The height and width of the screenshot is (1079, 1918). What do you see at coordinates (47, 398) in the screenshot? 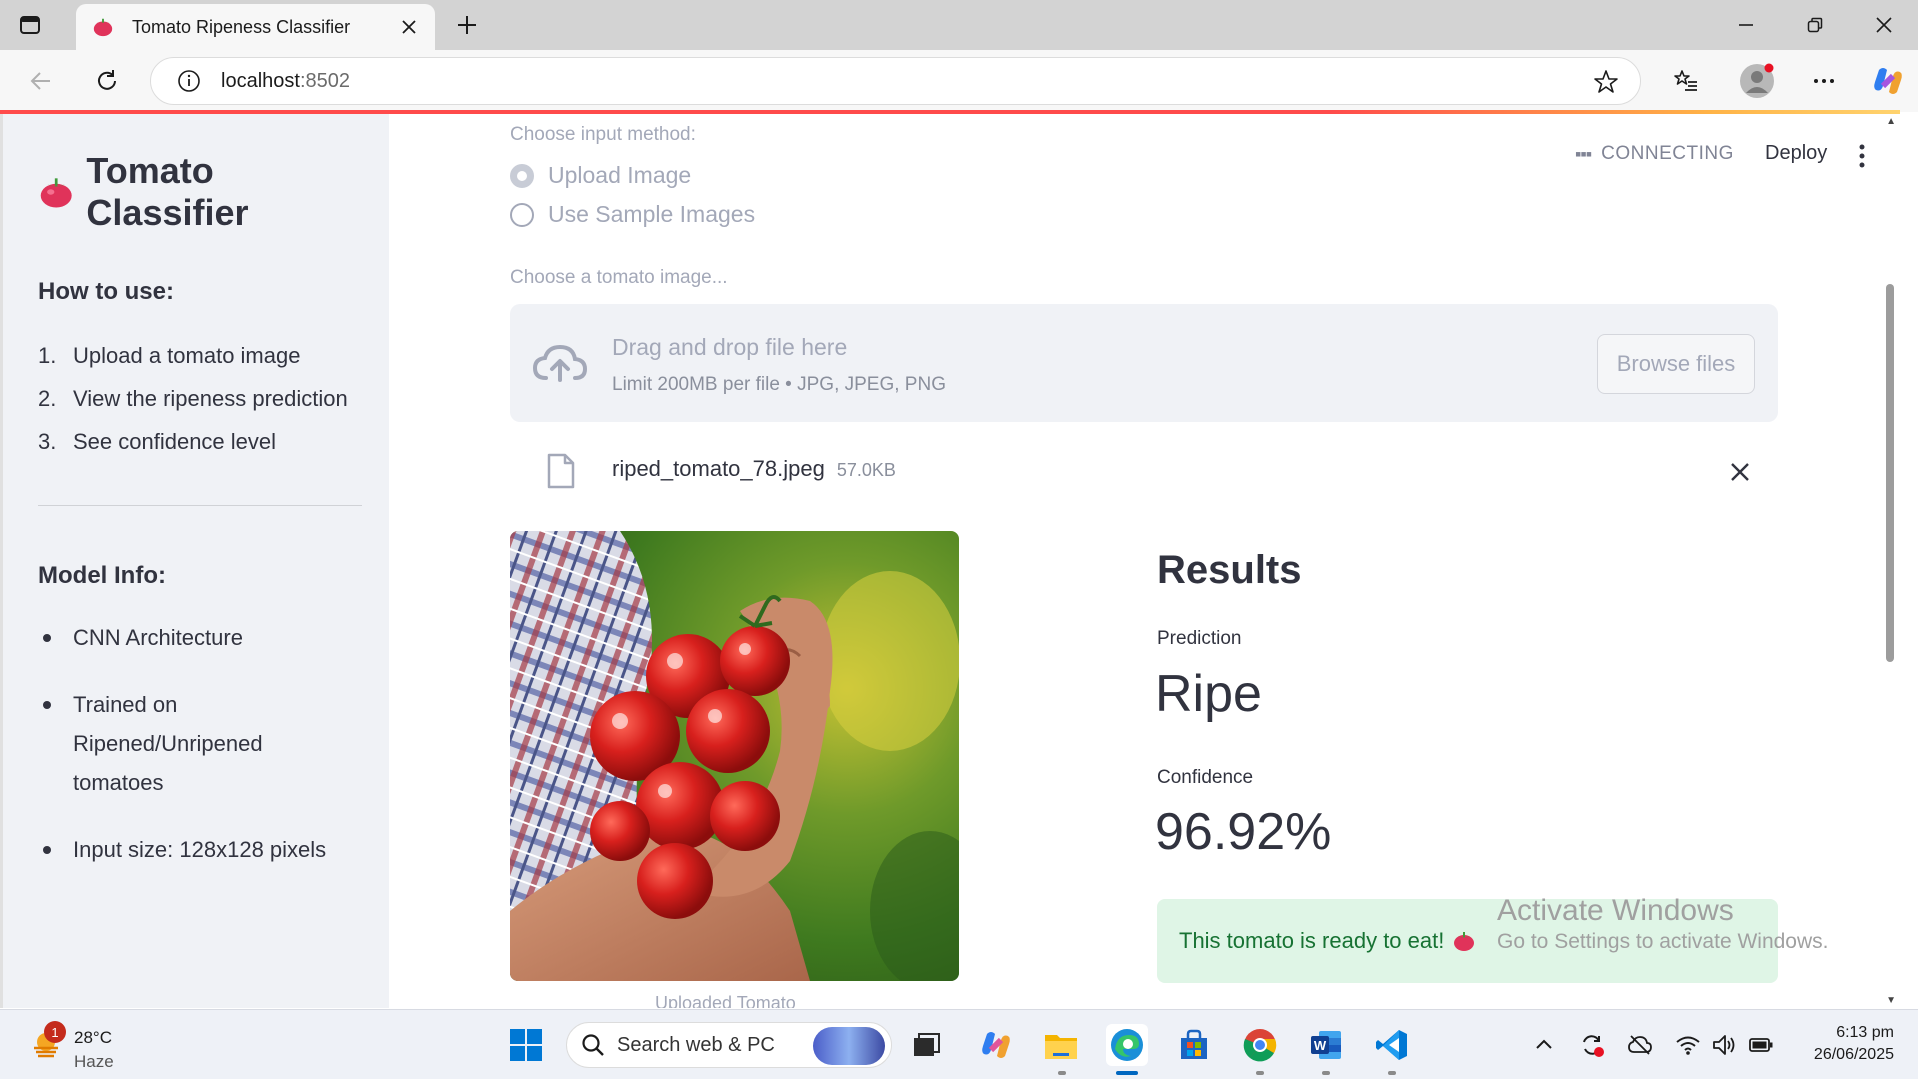
I see `step-number: 2.` at bounding box center [47, 398].